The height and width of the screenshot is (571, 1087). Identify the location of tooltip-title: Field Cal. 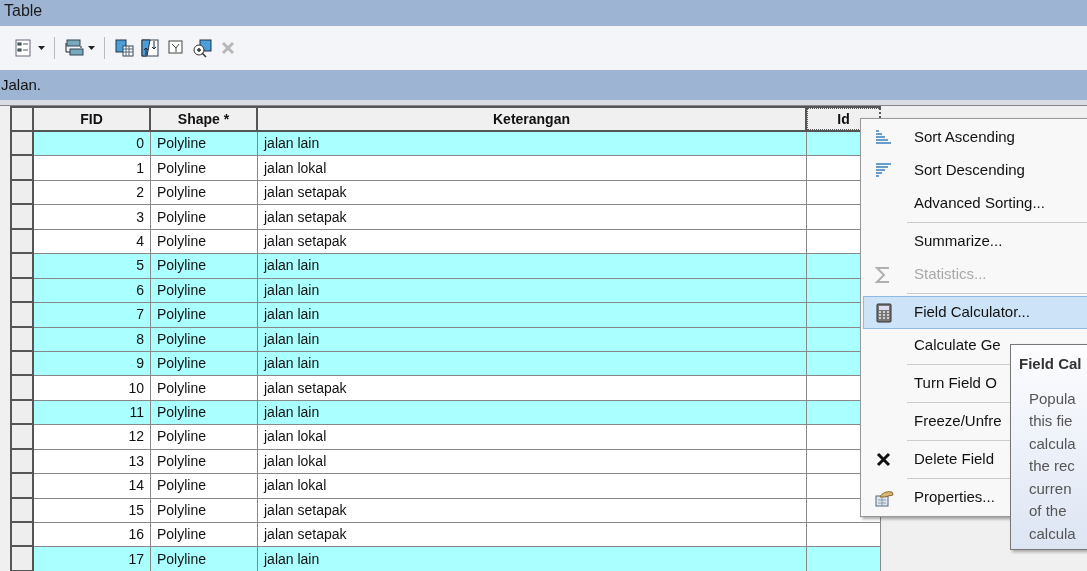
(1051, 364).